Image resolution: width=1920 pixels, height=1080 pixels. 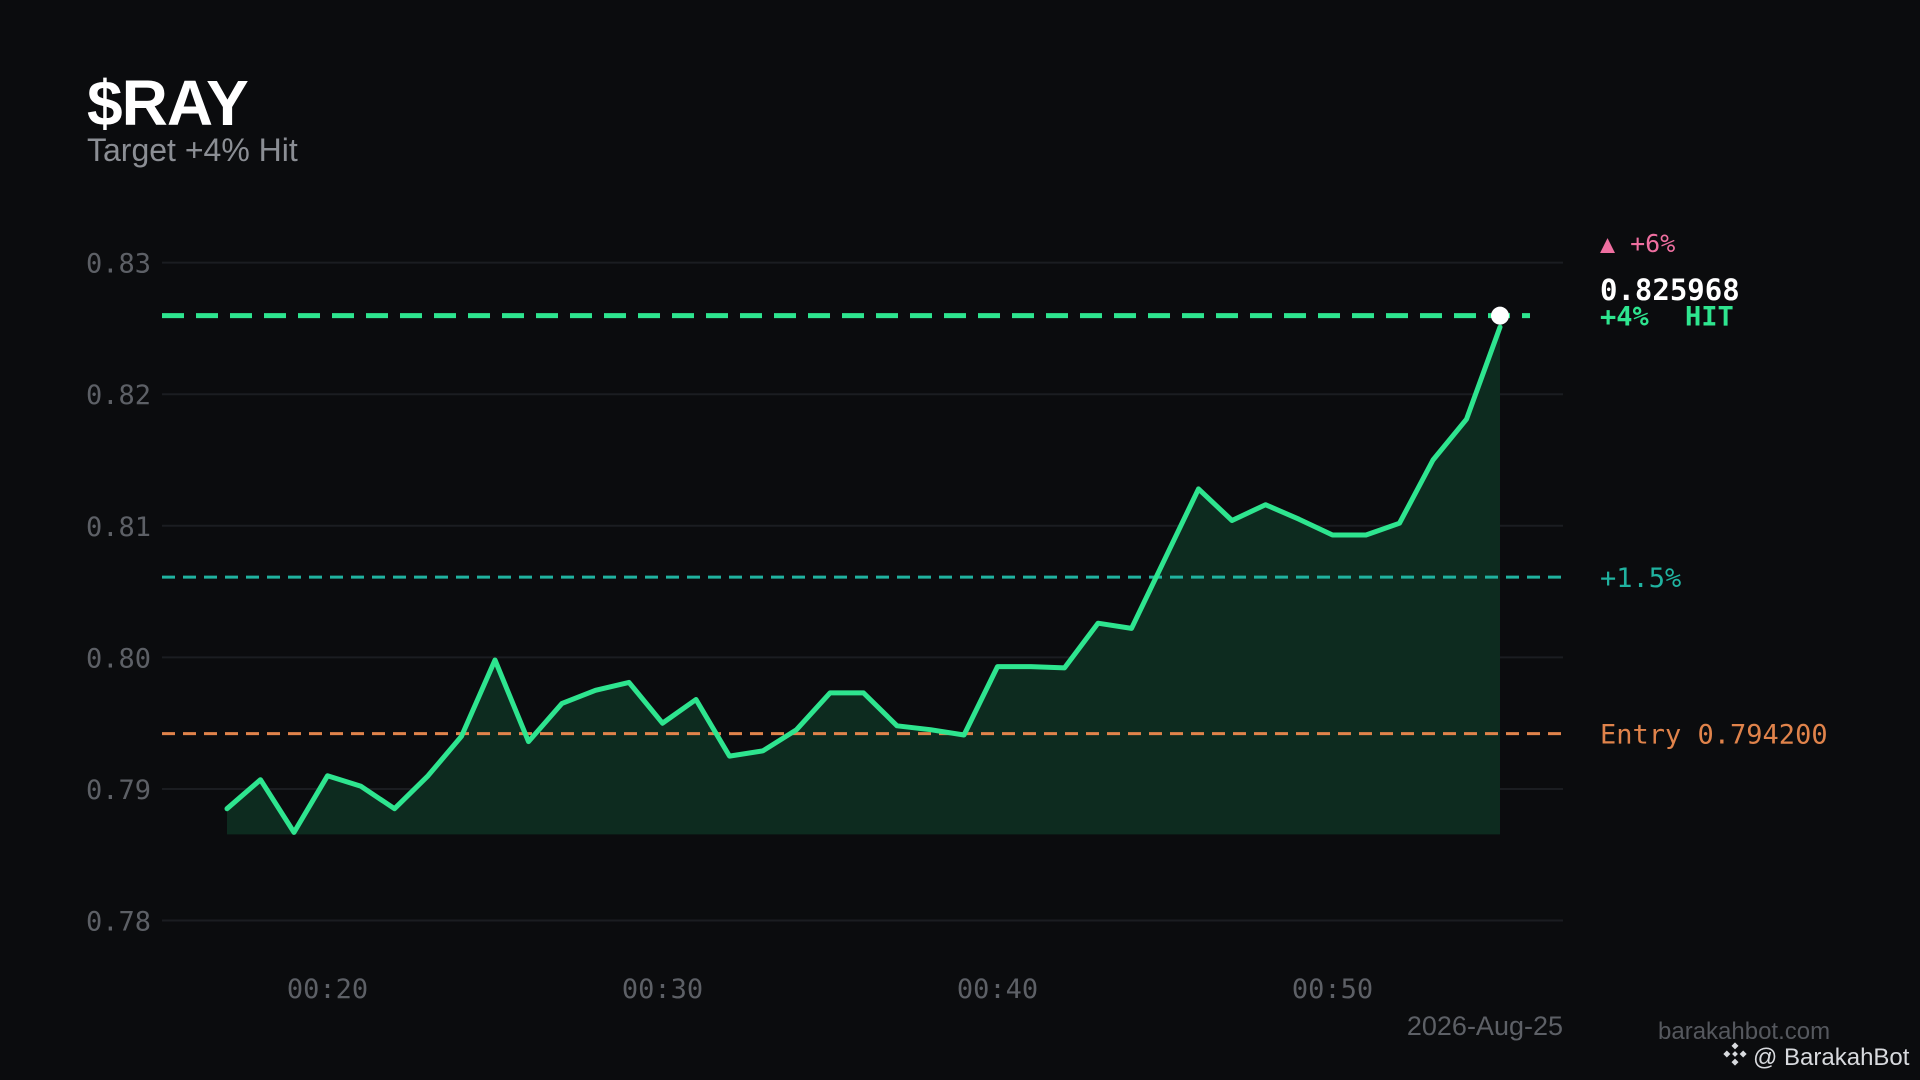 What do you see at coordinates (1735, 1057) in the screenshot?
I see `brand-logo-icon` at bounding box center [1735, 1057].